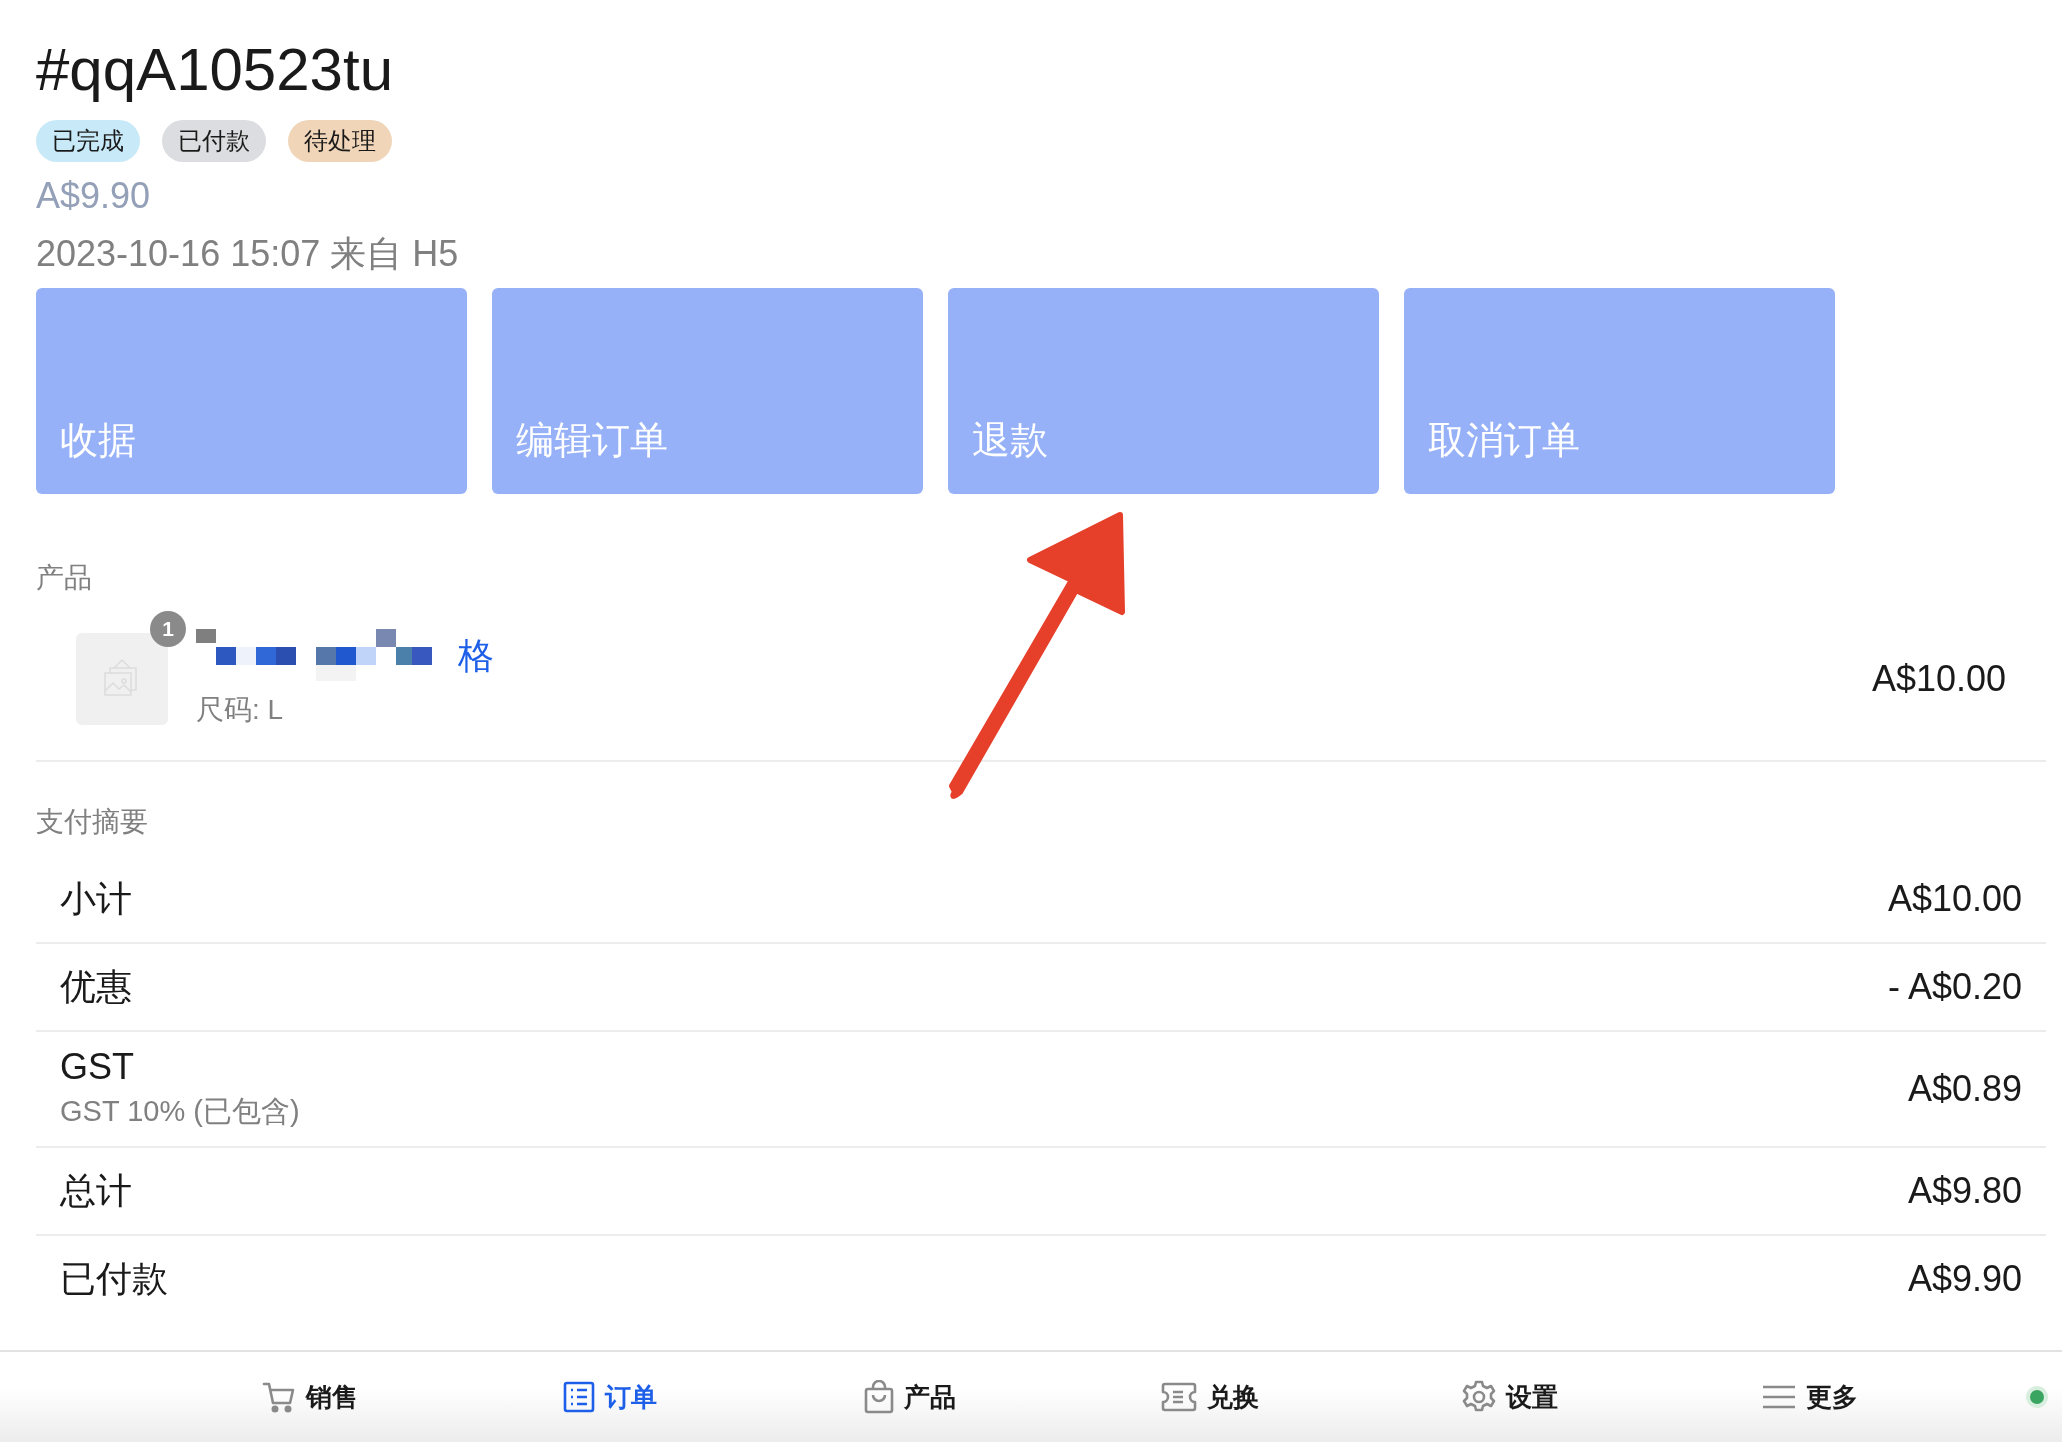 The width and height of the screenshot is (2062, 1442). What do you see at coordinates (114, 1278) in the screenshot?
I see `summary-label: 已付款` at bounding box center [114, 1278].